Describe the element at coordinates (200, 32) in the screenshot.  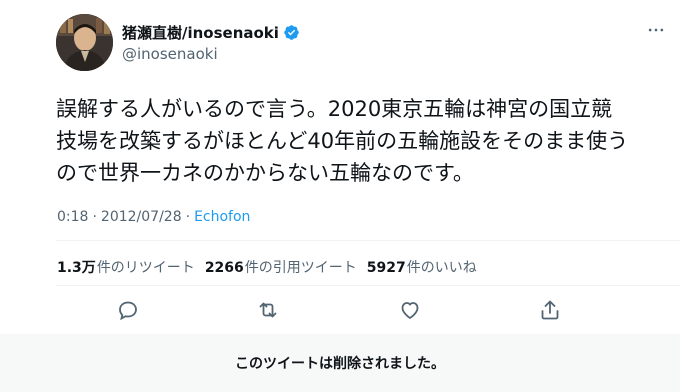
I see `display-name: 猪瀬直樹/inosenaoki` at that location.